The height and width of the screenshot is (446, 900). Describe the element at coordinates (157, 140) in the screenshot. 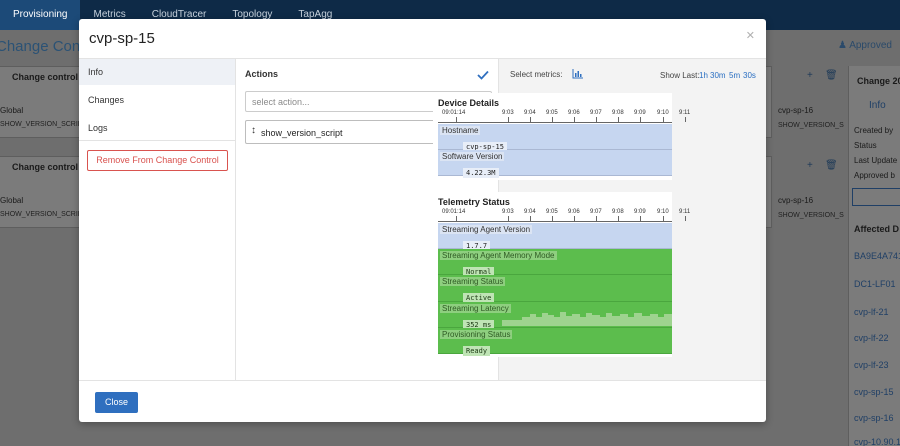

I see `sidebar-divider` at that location.